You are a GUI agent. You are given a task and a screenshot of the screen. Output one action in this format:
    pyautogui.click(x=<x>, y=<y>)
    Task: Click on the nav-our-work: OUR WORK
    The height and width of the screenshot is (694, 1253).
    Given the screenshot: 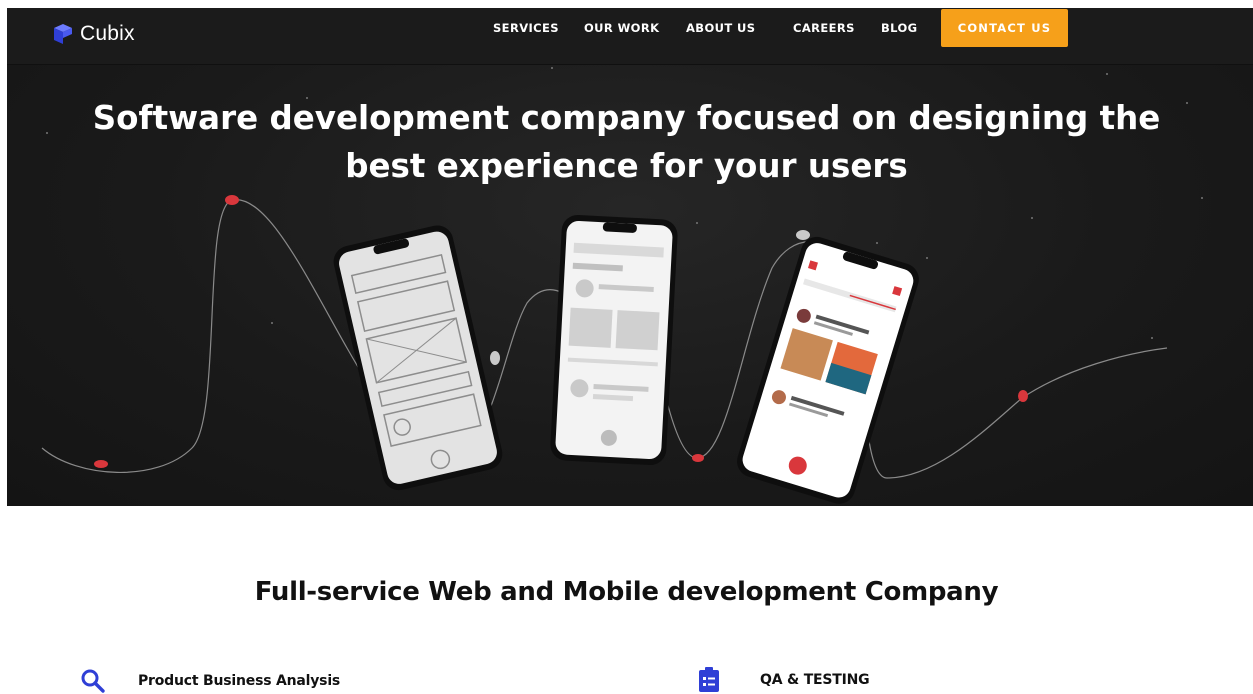 What is the action you would take?
    pyautogui.click(x=621, y=28)
    